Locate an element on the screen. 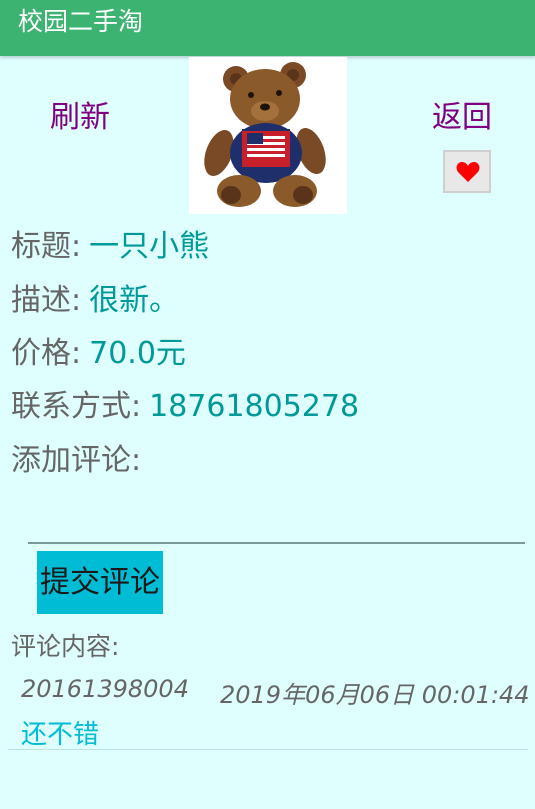  title-label: 标题: is located at coordinates (46, 246).